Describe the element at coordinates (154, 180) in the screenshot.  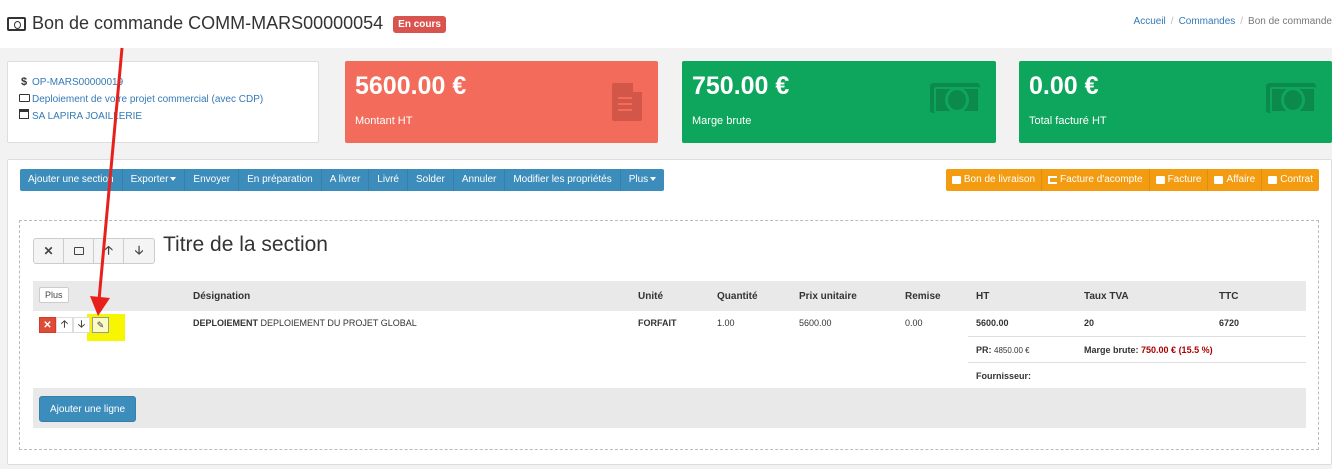
I see `export-dropdown: Exporter` at that location.